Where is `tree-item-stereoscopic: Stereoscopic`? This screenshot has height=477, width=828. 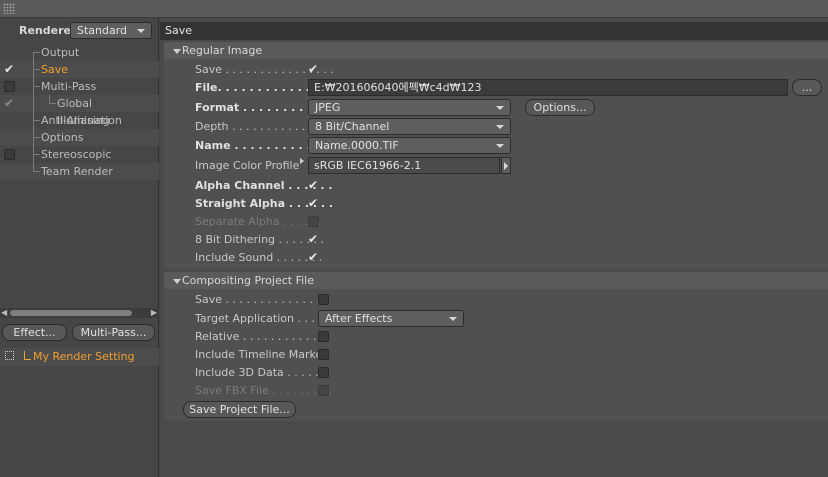 tree-item-stereoscopic: Stereoscopic is located at coordinates (79, 154).